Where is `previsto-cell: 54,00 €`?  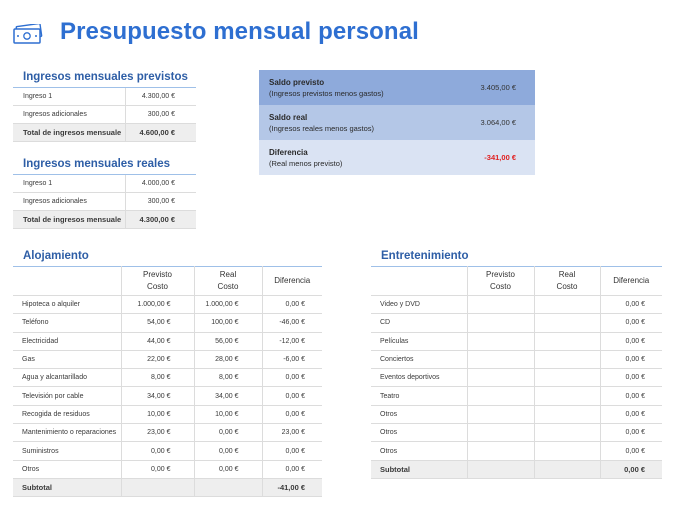 previsto-cell: 54,00 € is located at coordinates (158, 323).